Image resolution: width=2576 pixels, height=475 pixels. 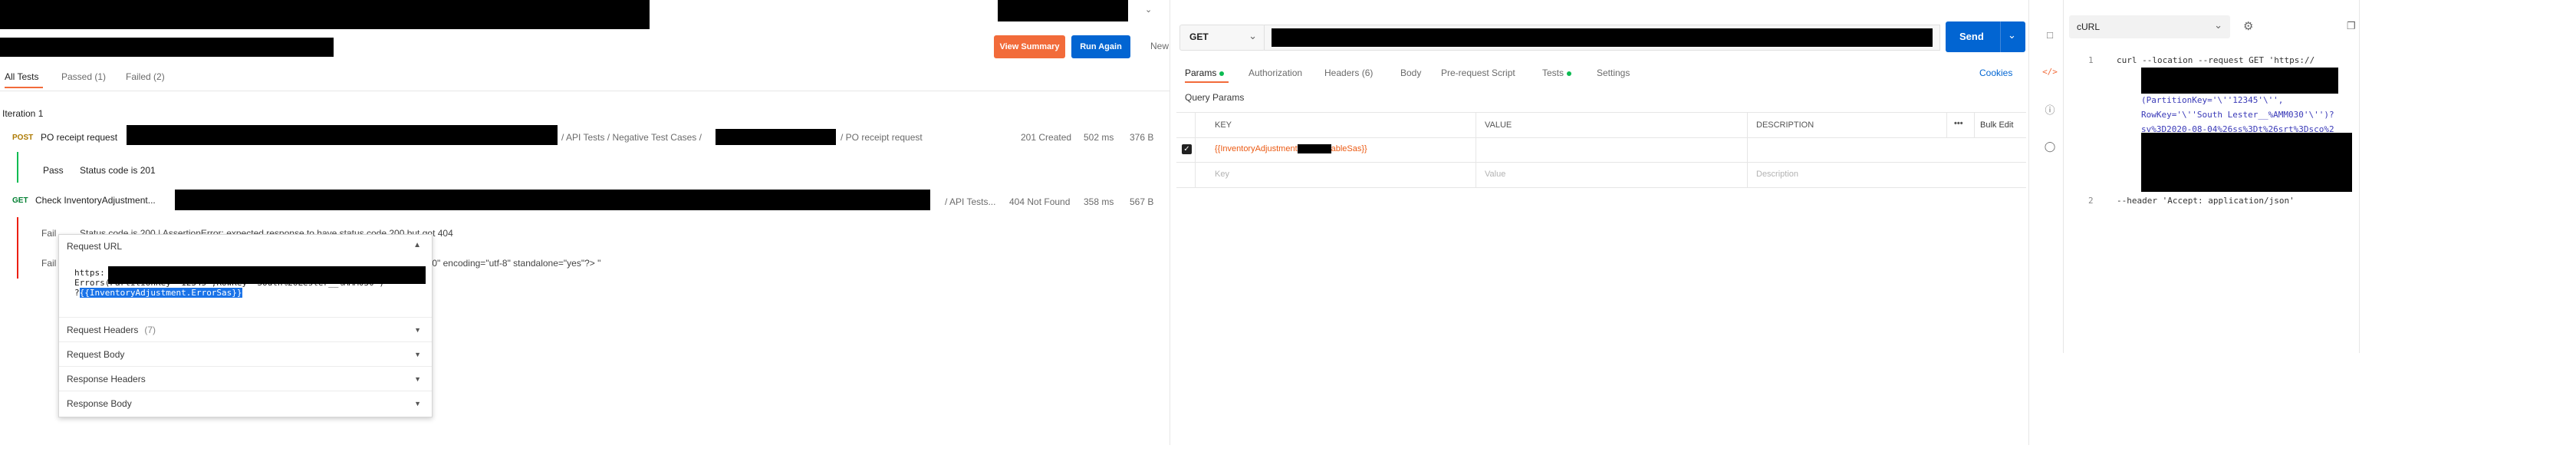 I want to click on response-time: 358 ms, so click(x=1099, y=202).